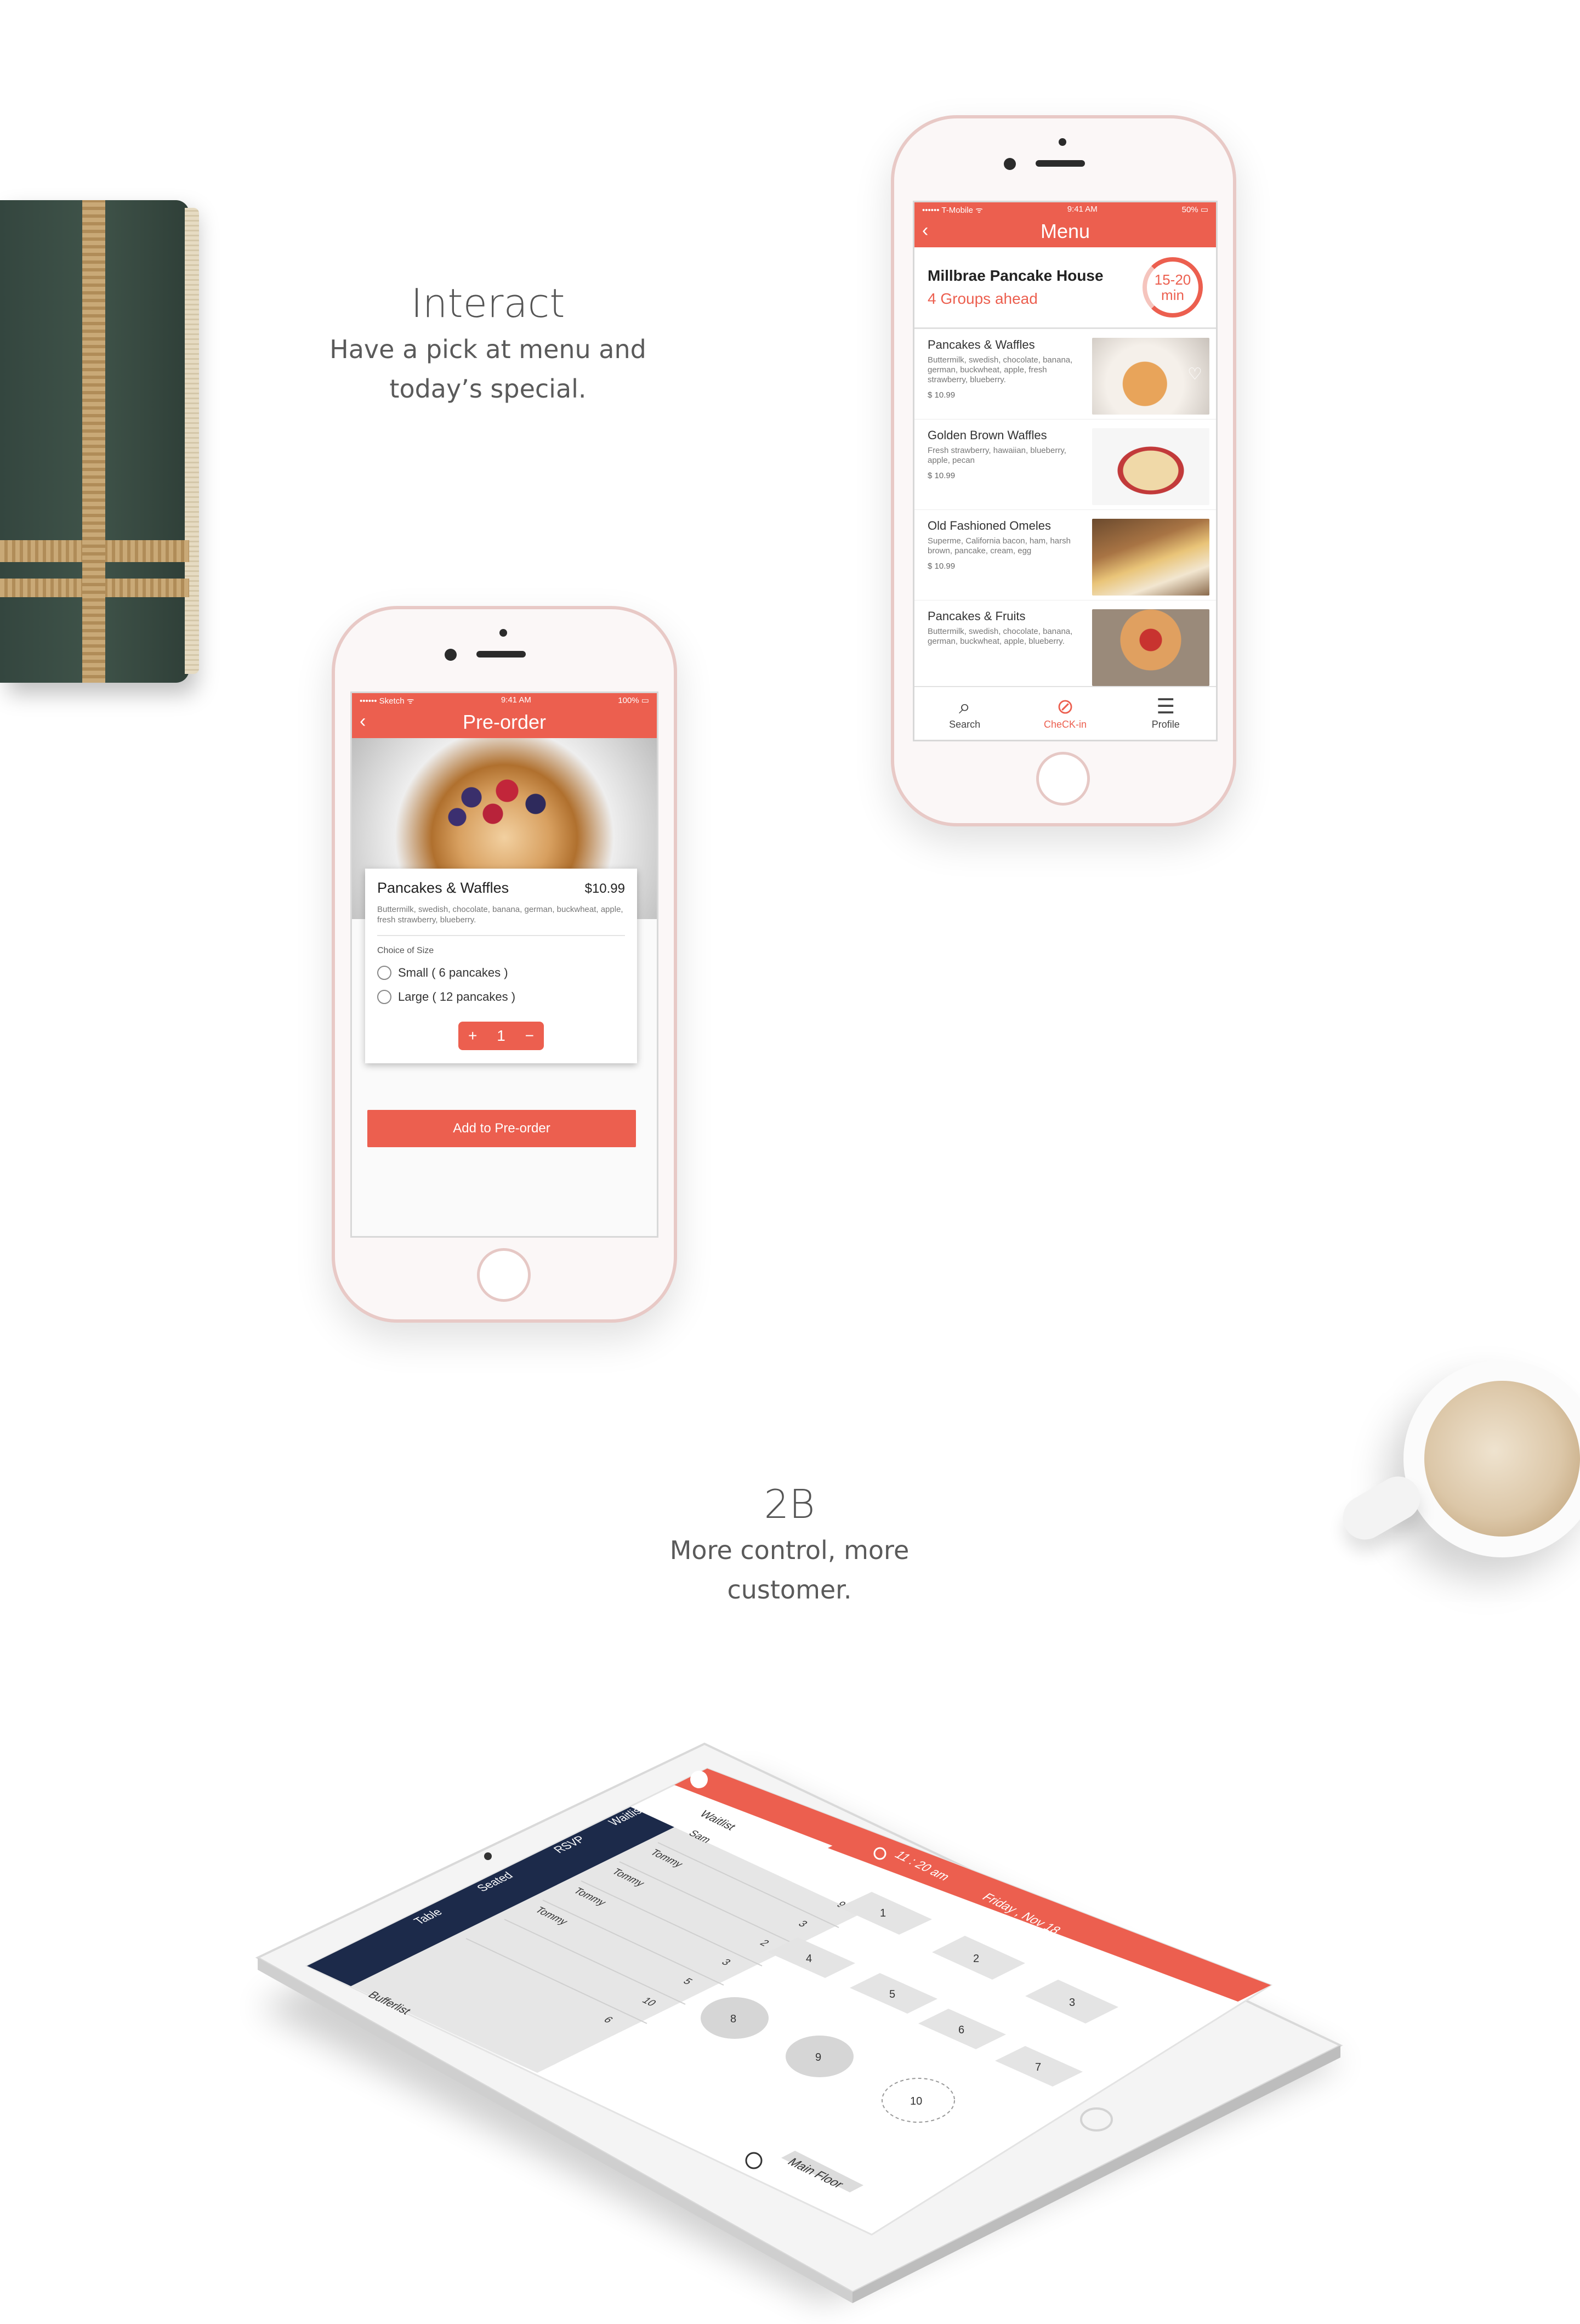  Describe the element at coordinates (1065, 706) in the screenshot. I see `check-circle-icon: ⊘` at that location.